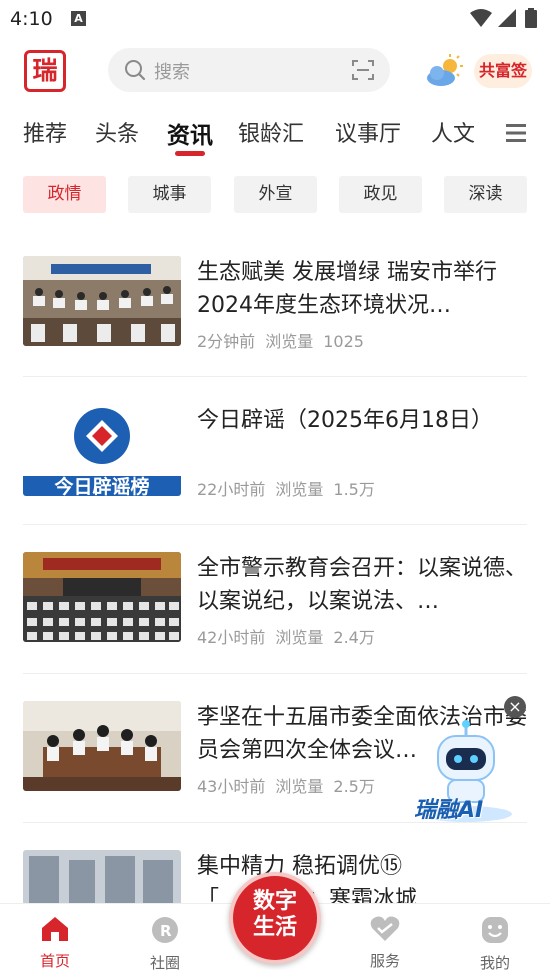  What do you see at coordinates (55, 943) in the screenshot?
I see `nav-home: 首页` at bounding box center [55, 943].